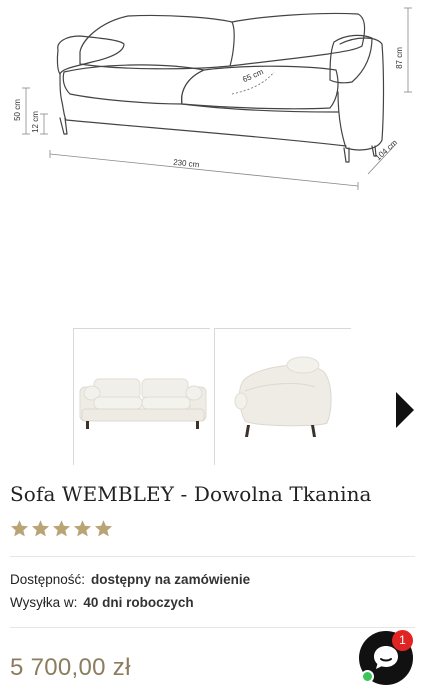 This screenshot has height=698, width=425. What do you see at coordinates (44, 602) in the screenshot?
I see `shipping-label: Wysyłka w:` at bounding box center [44, 602].